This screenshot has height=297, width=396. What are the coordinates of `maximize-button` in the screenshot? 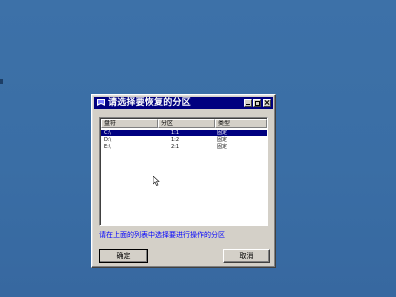 It's located at (257, 103).